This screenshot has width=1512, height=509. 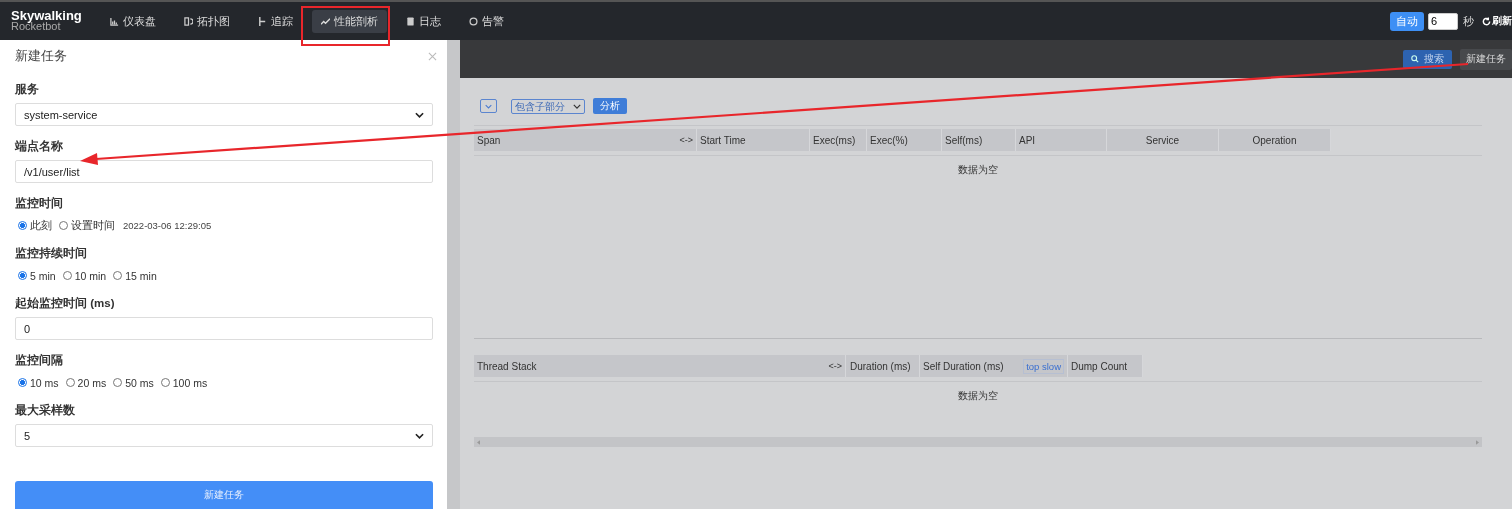 I want to click on column-title: Start Time, so click(x=723, y=140).